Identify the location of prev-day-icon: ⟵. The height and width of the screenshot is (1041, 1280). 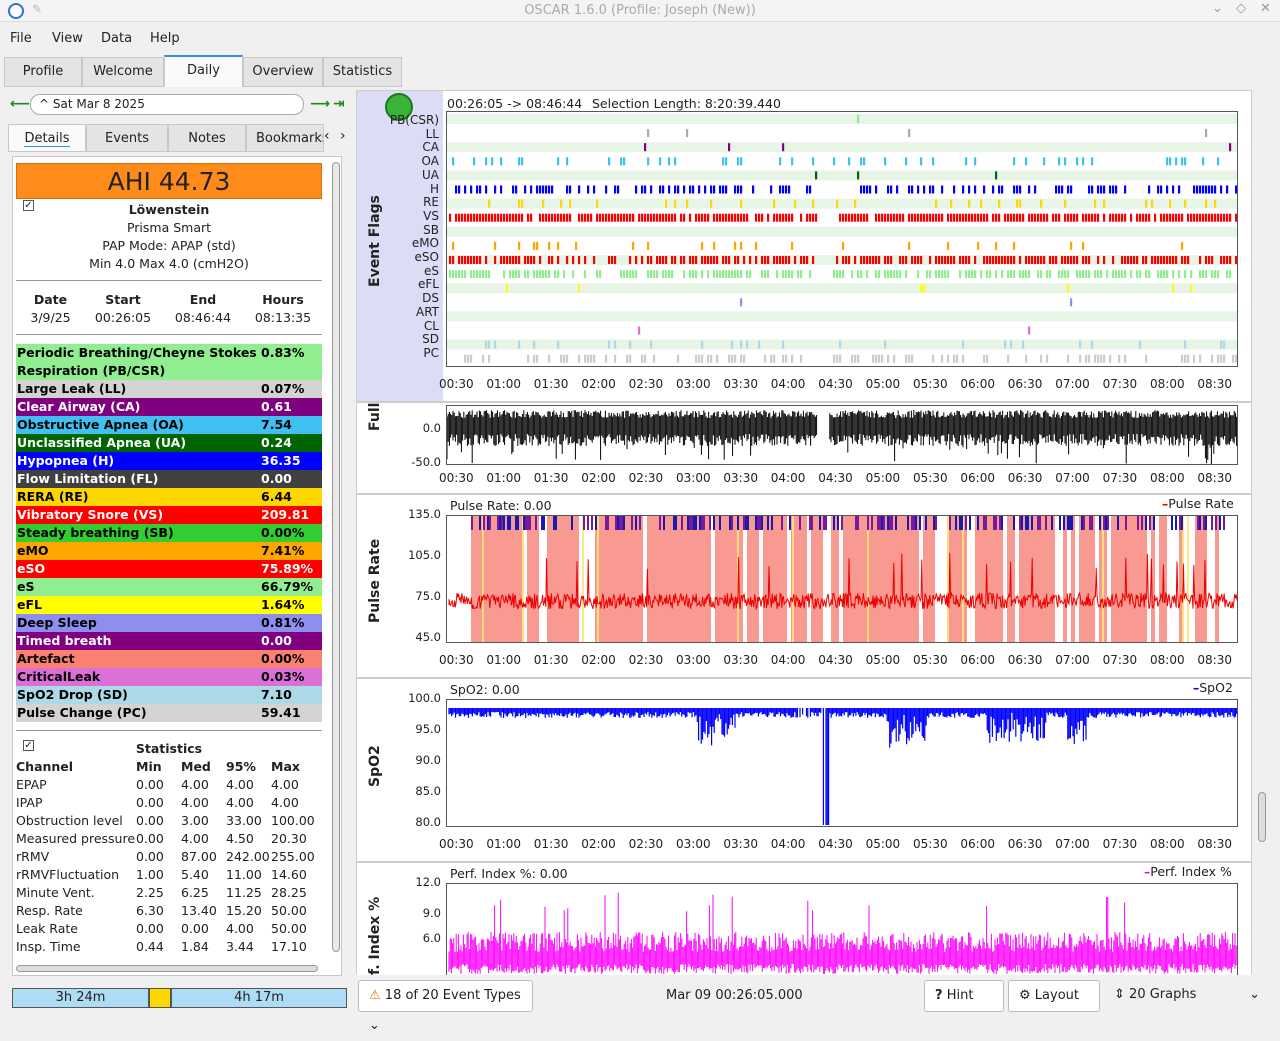
(20, 104).